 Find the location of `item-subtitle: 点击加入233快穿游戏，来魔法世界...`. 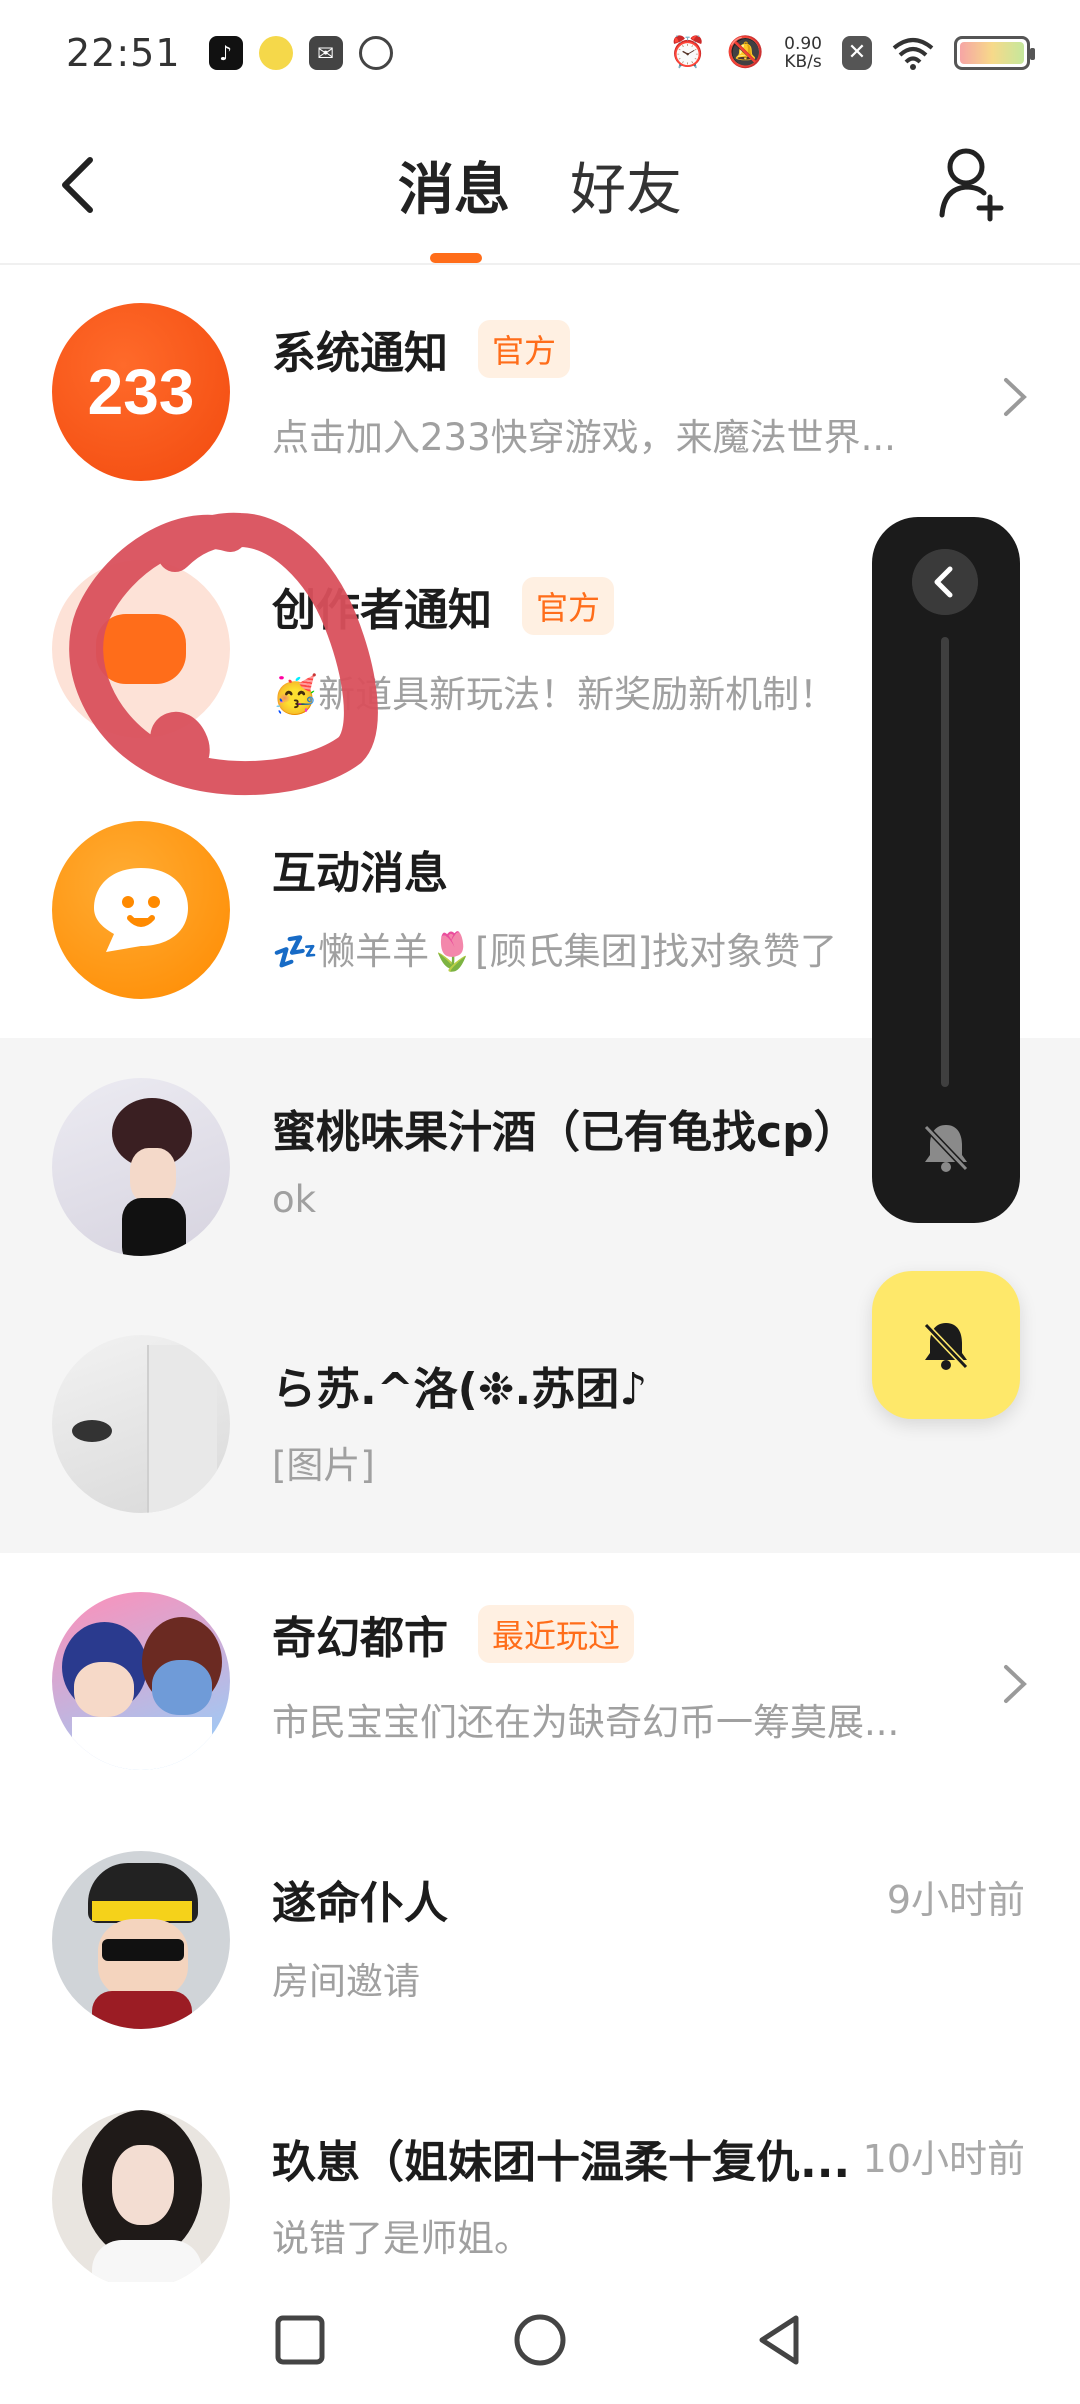

item-subtitle: 点击加入233快穿游戏，来魔法世界... is located at coordinates (584, 437).